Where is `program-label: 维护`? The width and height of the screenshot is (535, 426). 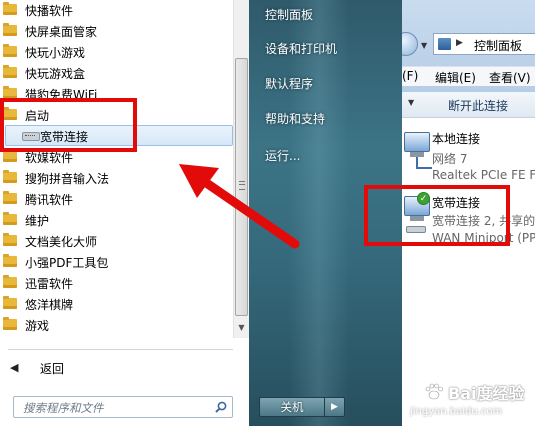 program-label: 维护 is located at coordinates (37, 221).